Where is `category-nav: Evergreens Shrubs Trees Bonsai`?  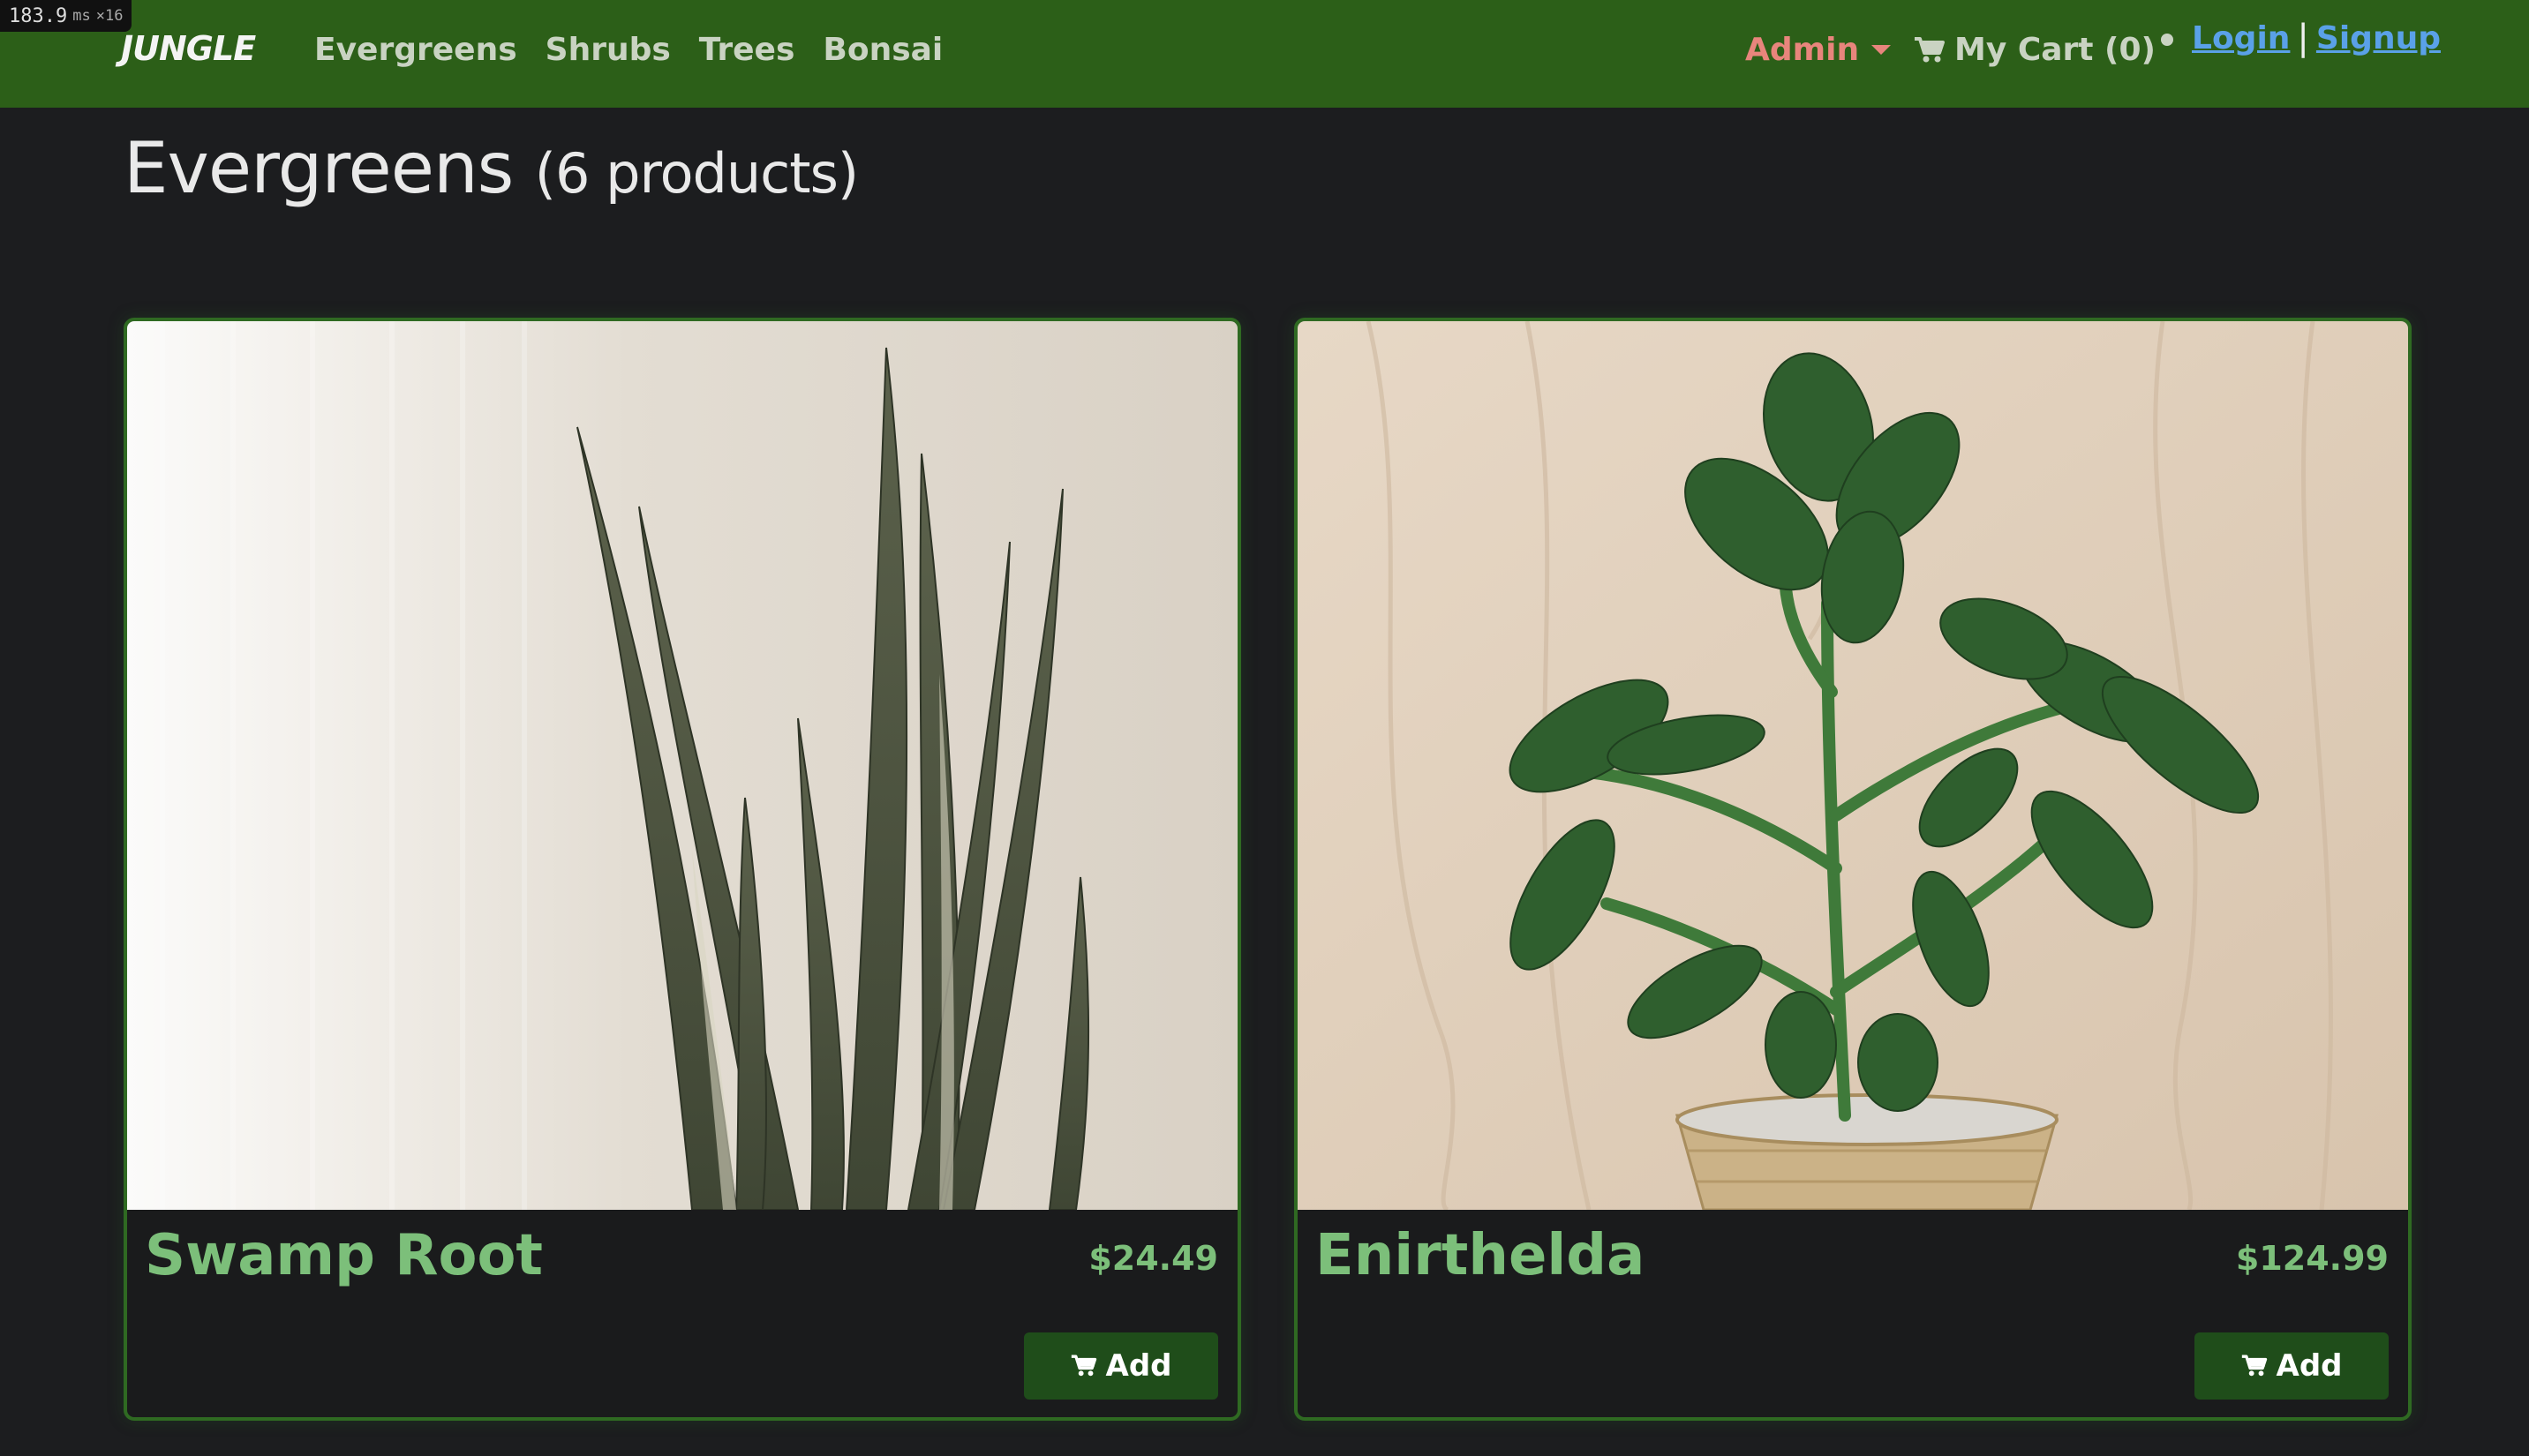 category-nav: Evergreens Shrubs Trees Bonsai is located at coordinates (629, 50).